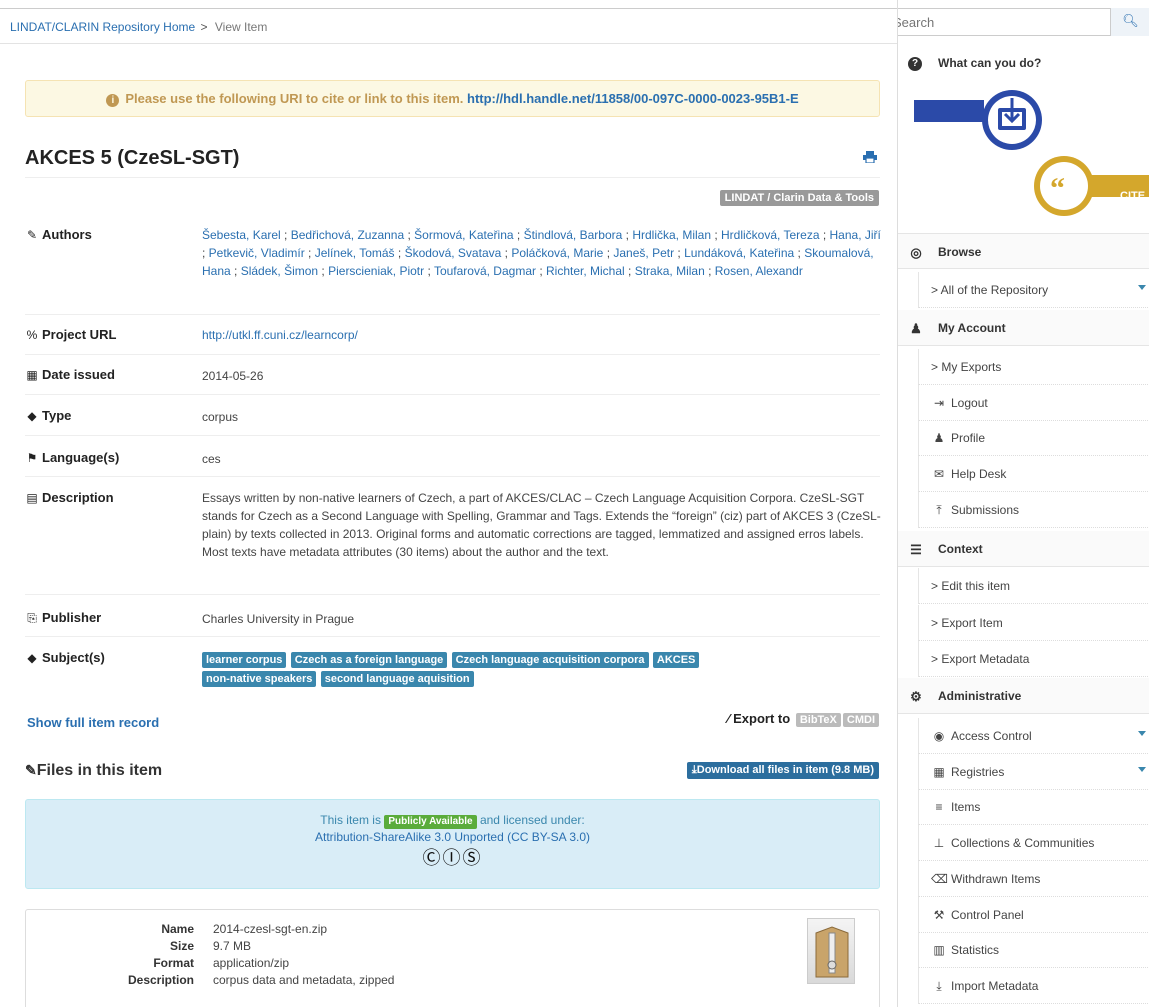 Image resolution: width=1149 pixels, height=1007 pixels. I want to click on search-button: 🔍︎, so click(1129, 22).